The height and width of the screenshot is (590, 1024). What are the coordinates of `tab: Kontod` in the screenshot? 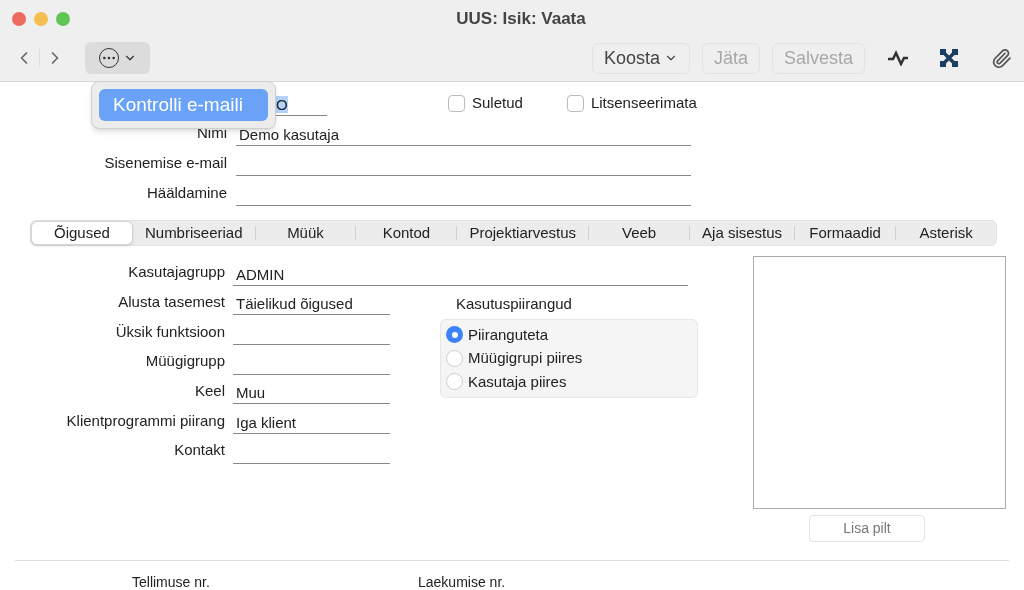 It's located at (406, 233).